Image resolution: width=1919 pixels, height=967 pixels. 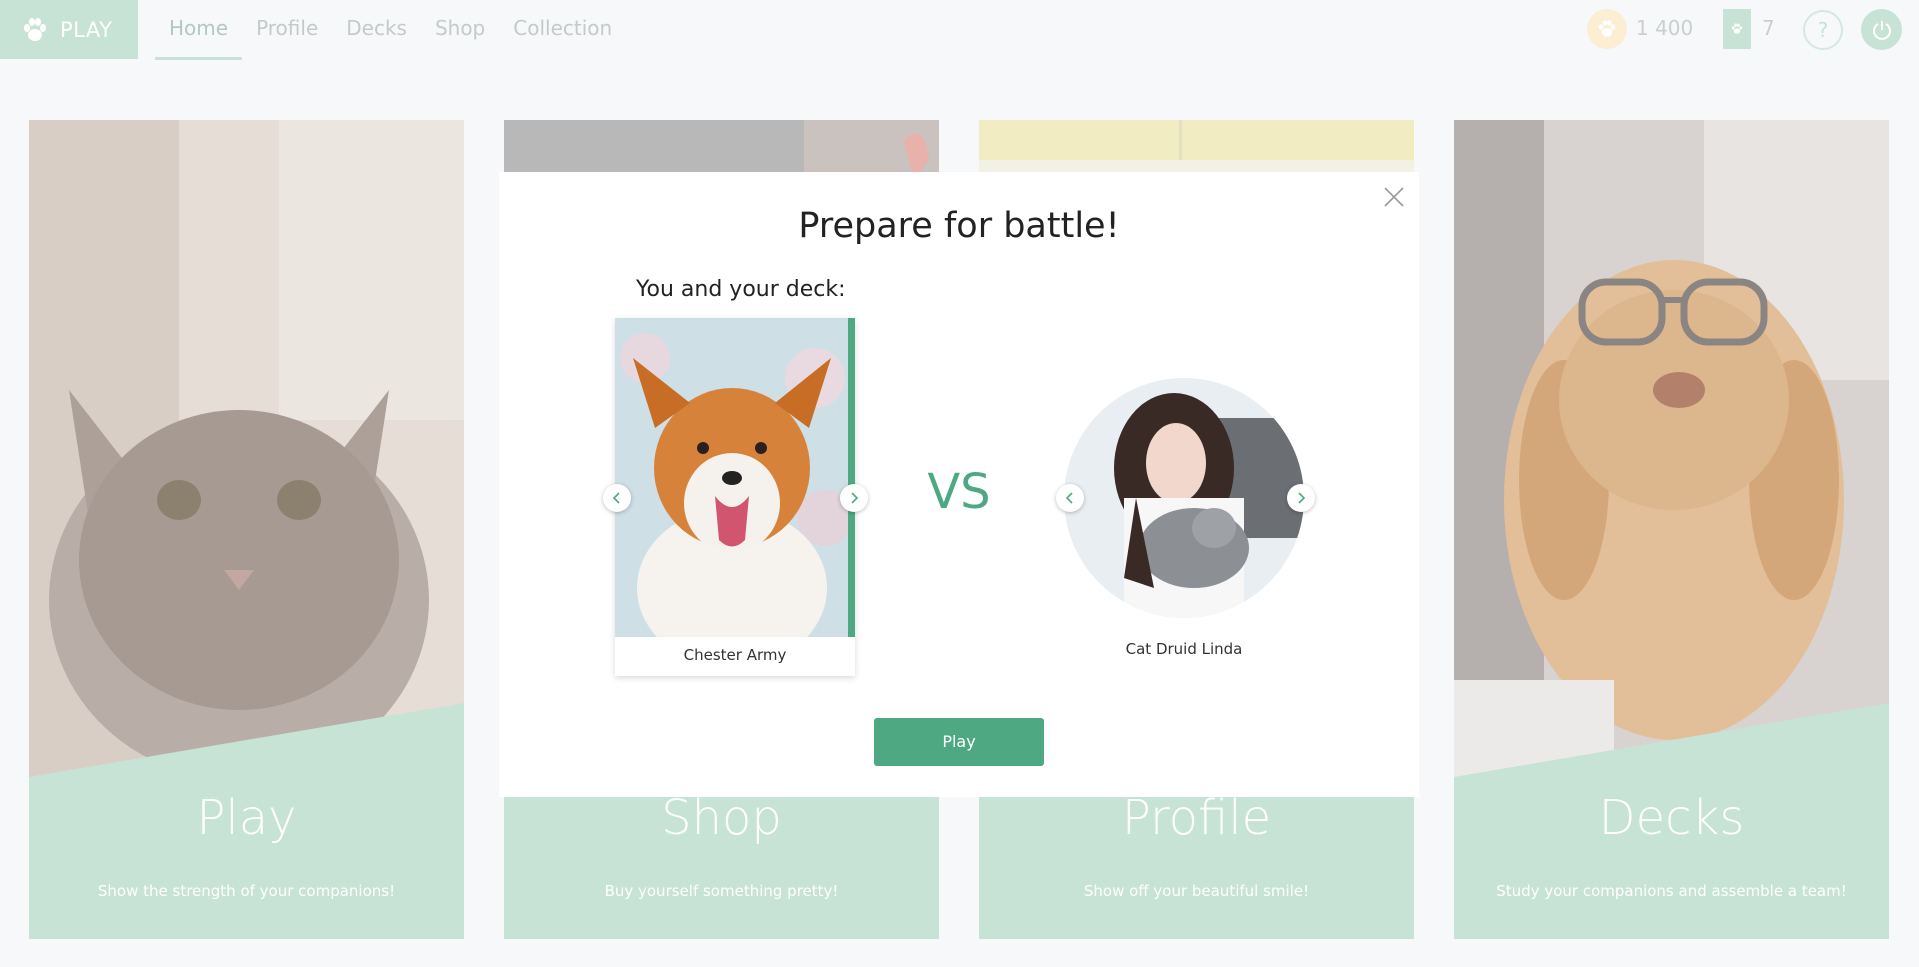 I want to click on play-brand-button: PLAY, so click(x=69, y=29).